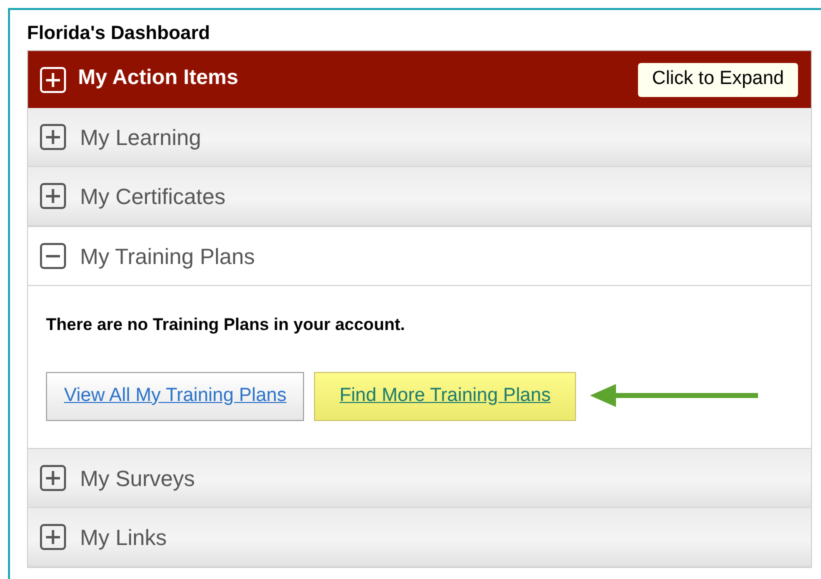  What do you see at coordinates (352, 78) in the screenshot?
I see `section-title: My Action Items` at bounding box center [352, 78].